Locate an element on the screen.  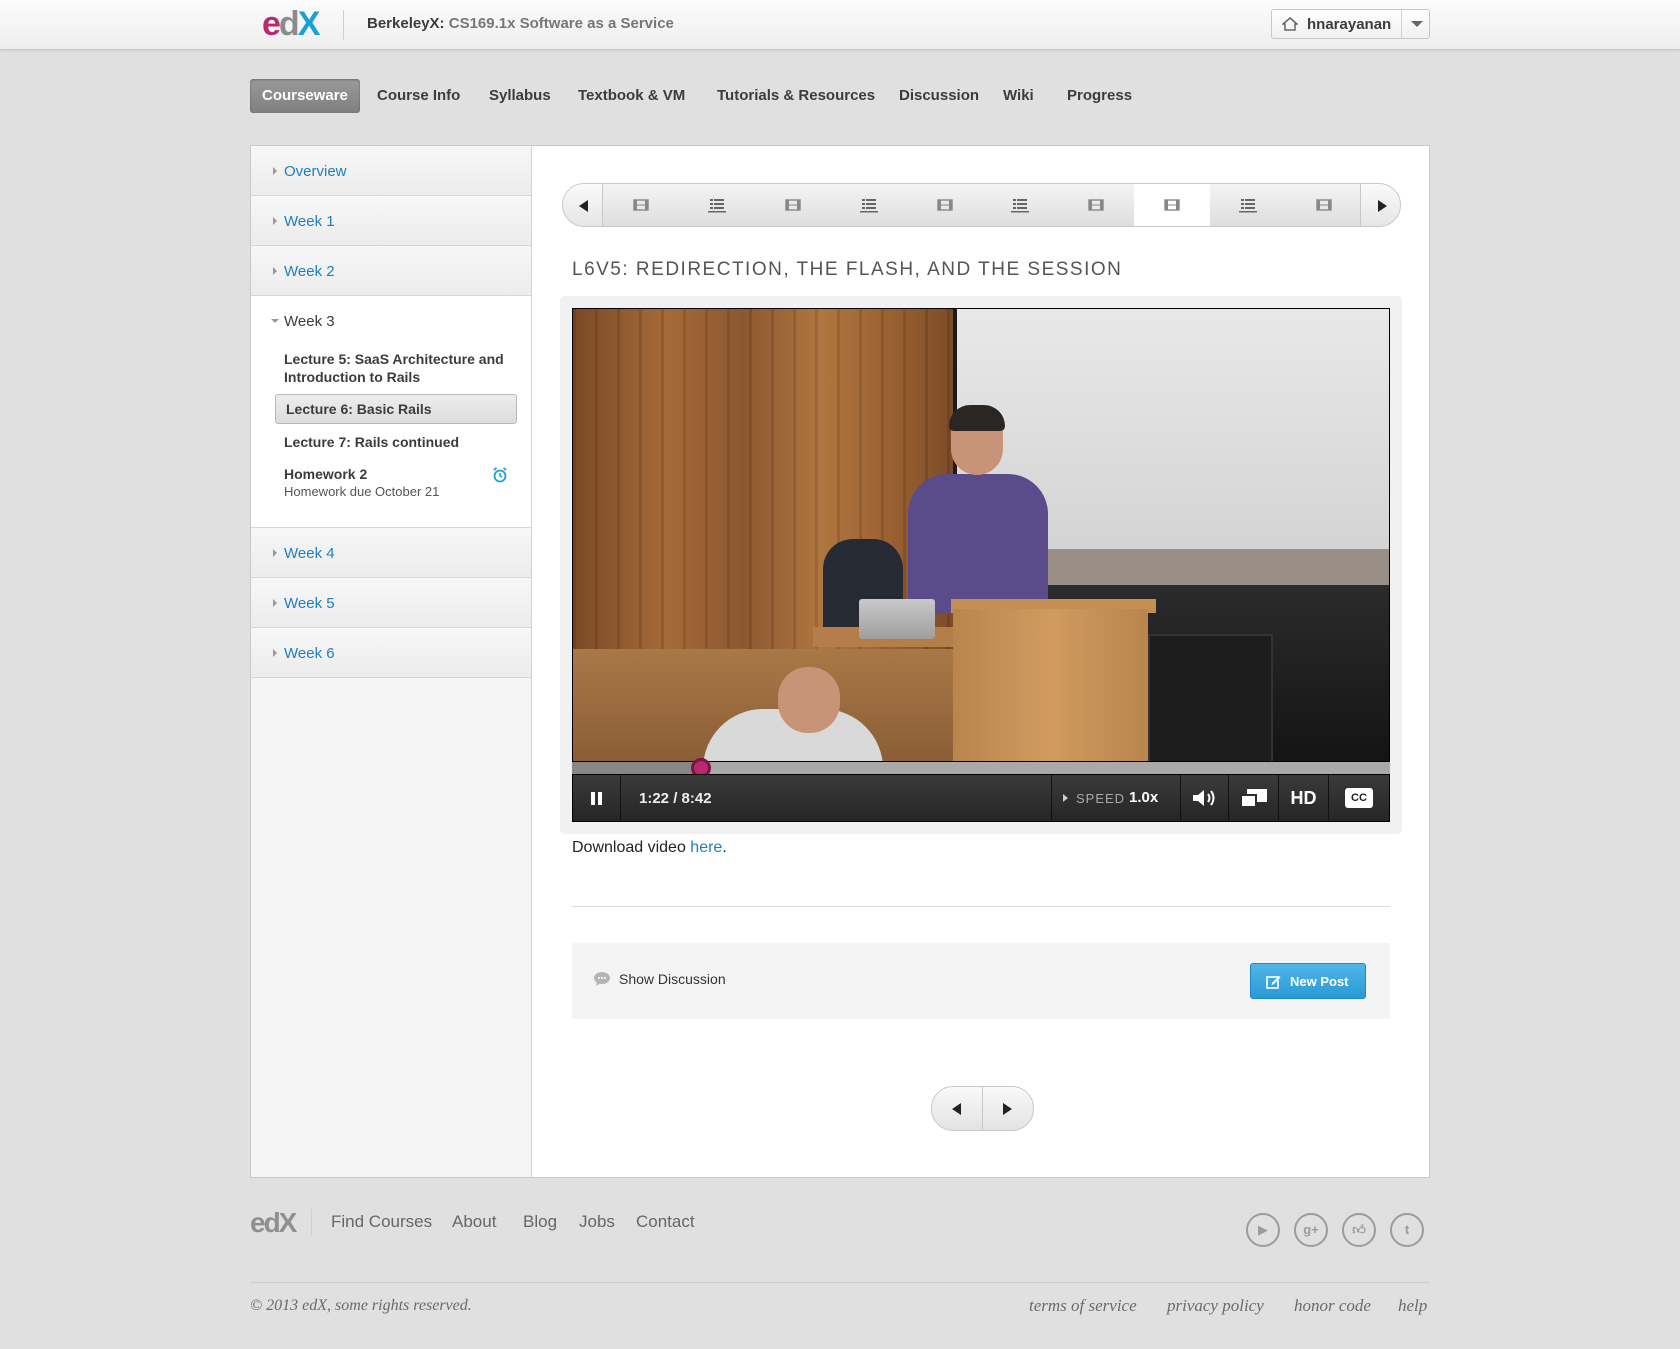
download-video-link: here is located at coordinates (706, 847).